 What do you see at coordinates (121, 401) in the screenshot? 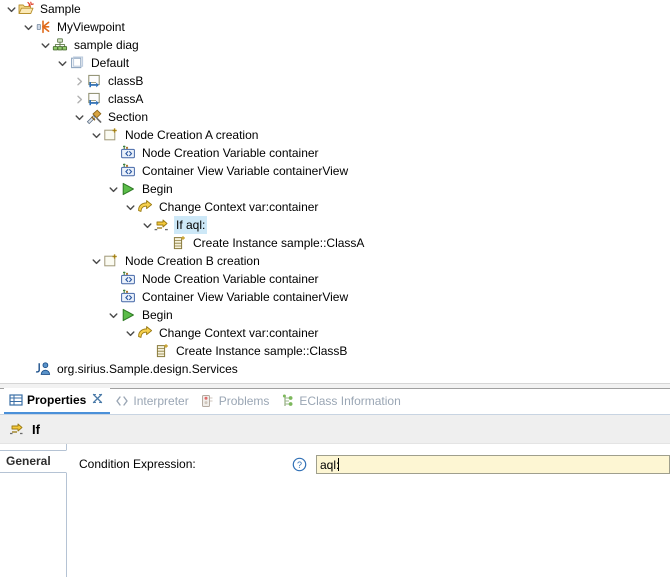
I see `interpreter-icon` at bounding box center [121, 401].